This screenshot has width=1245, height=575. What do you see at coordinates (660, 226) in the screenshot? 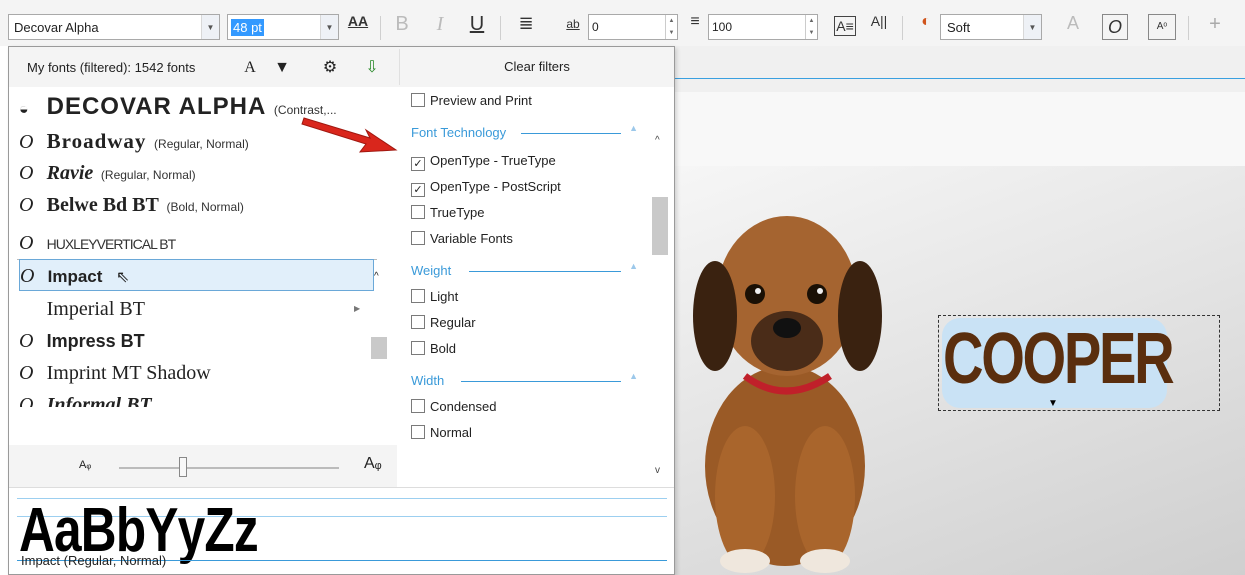
I see `filter-scroll-thumb` at bounding box center [660, 226].